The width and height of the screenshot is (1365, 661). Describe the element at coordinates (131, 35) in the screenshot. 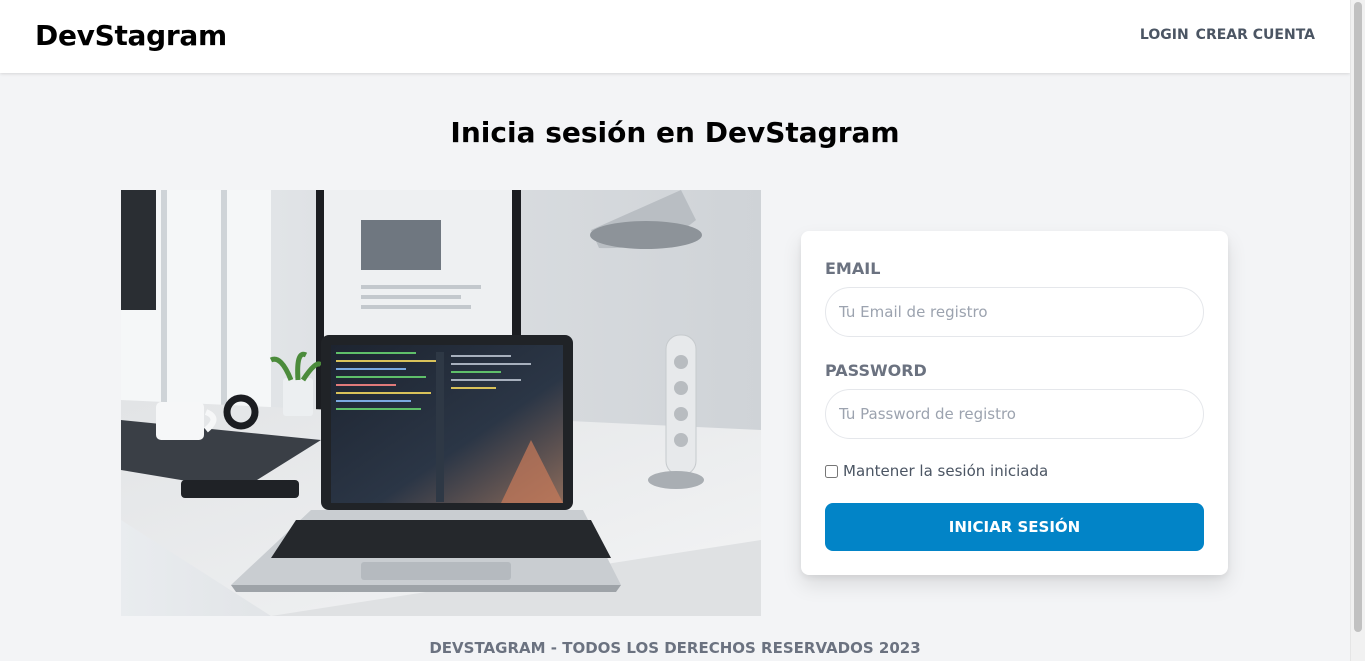

I see `site-logo: DevStagram` at that location.